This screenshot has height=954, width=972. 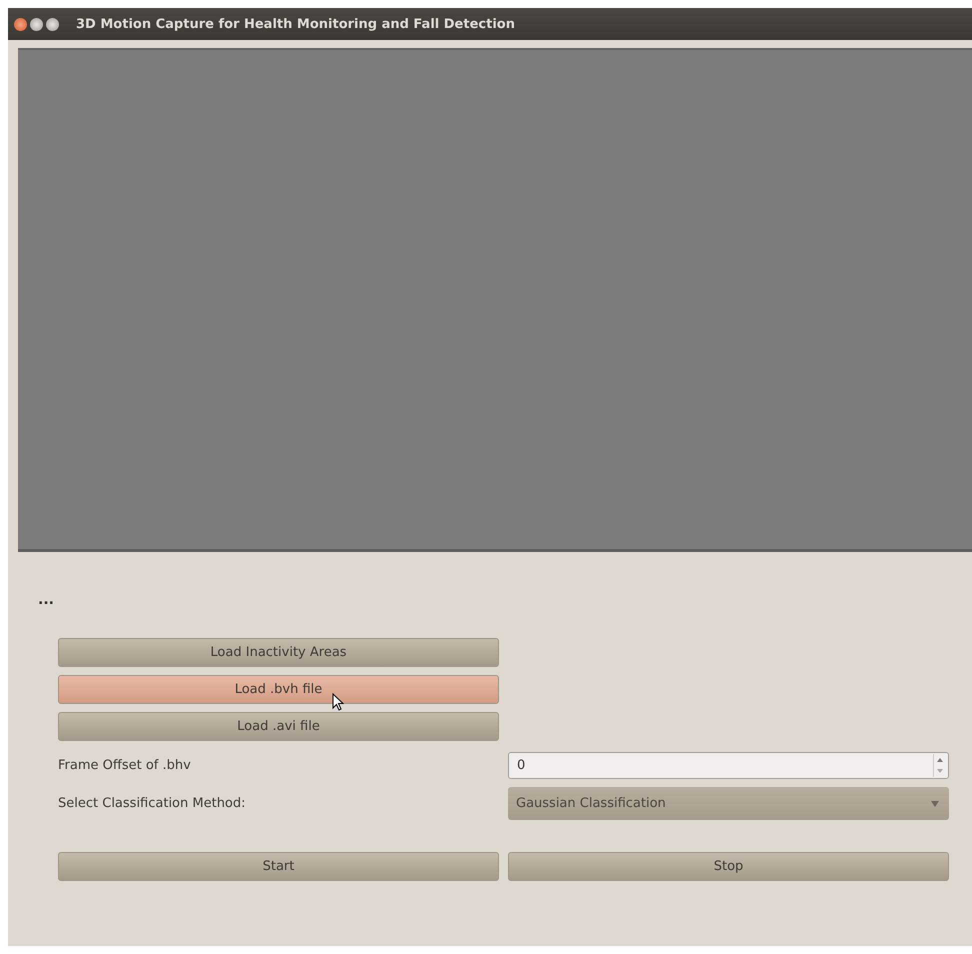 I want to click on field-label: Select Classification Method:, so click(x=152, y=803).